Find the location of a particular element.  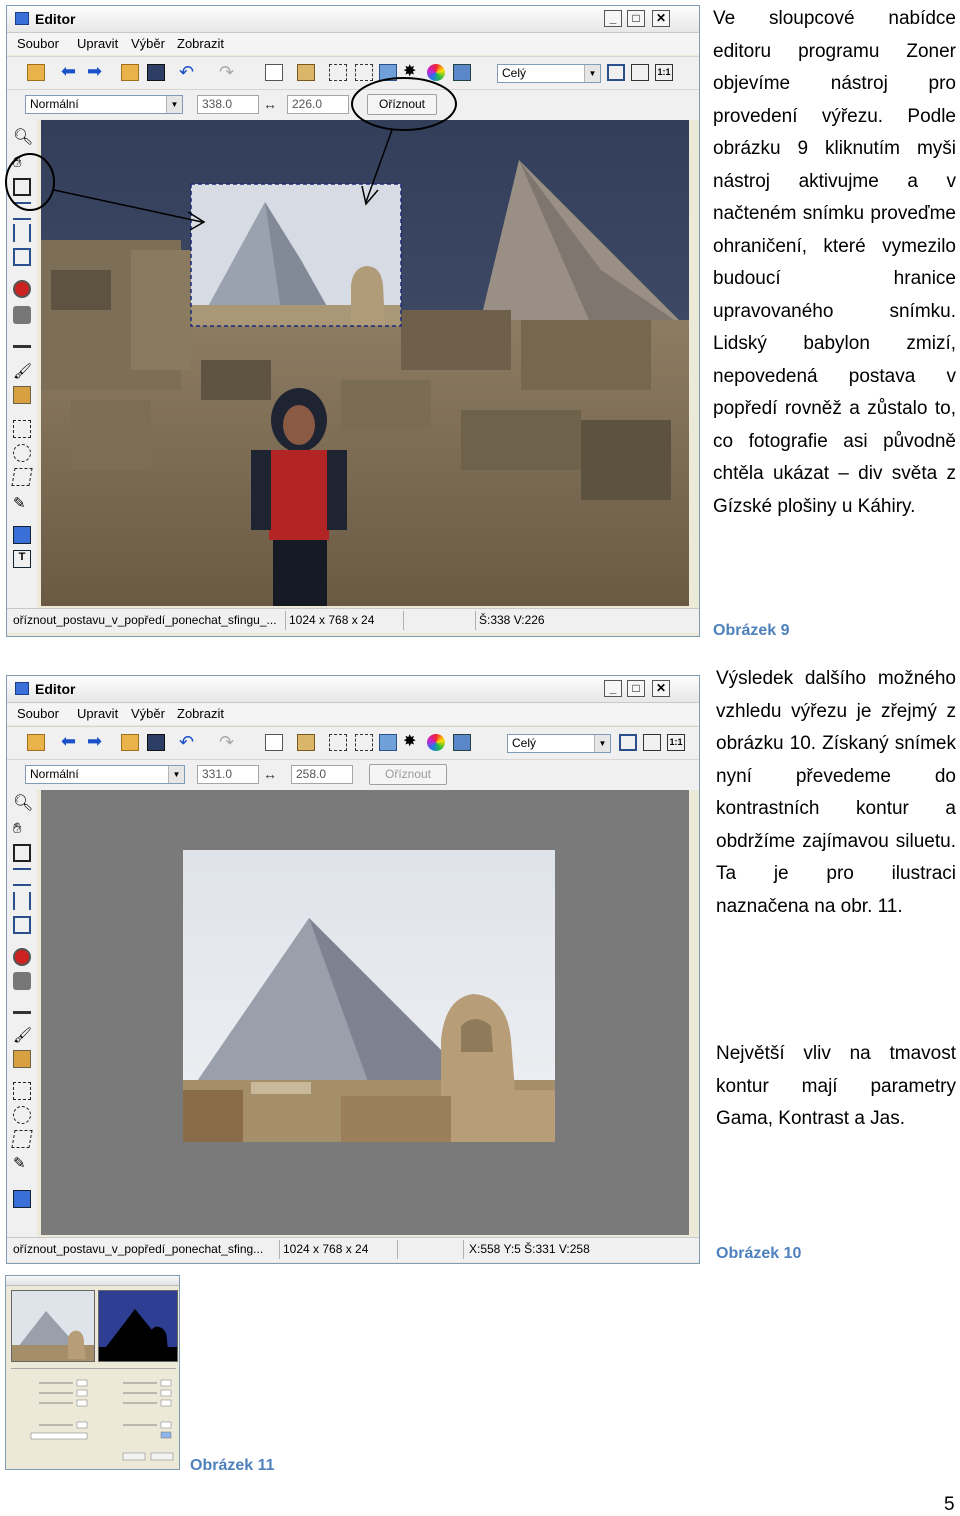

save-icon is located at coordinates (156, 742).